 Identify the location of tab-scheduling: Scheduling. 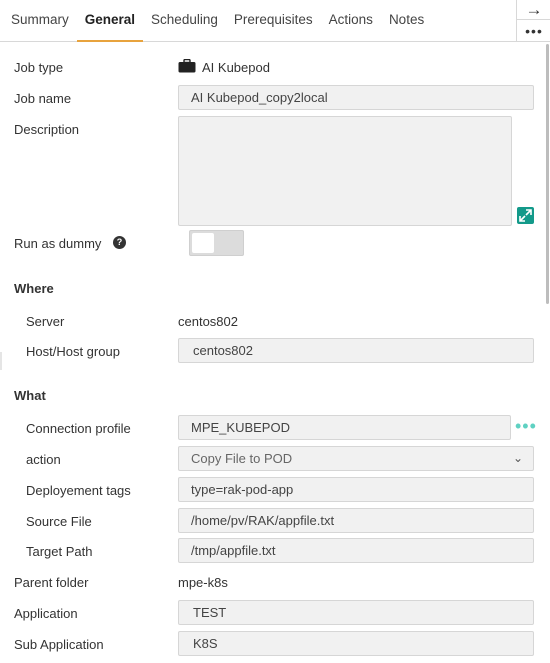
(184, 21).